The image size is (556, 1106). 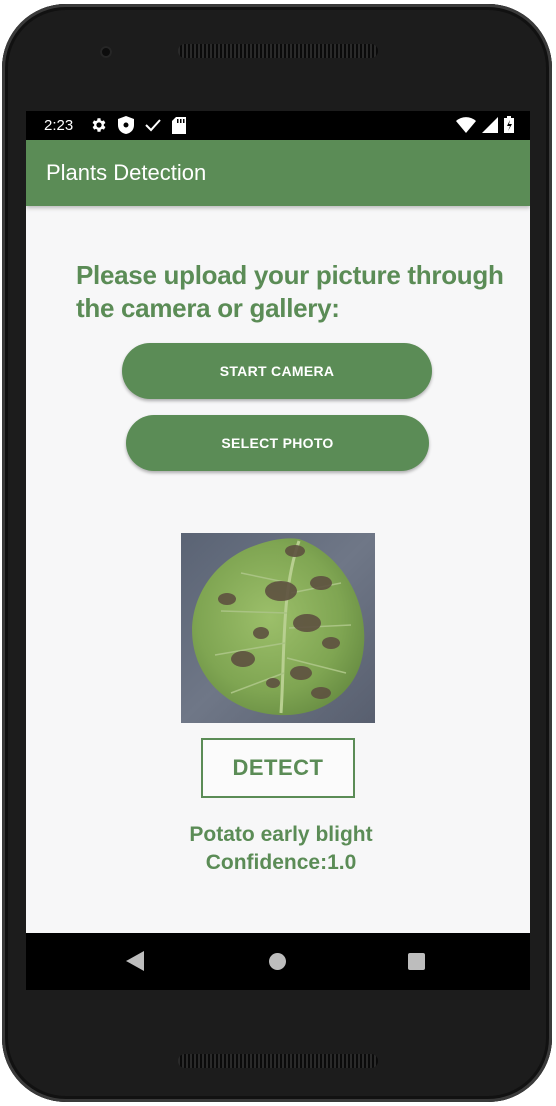 I want to click on status-bar: 2:23, so click(x=278, y=125).